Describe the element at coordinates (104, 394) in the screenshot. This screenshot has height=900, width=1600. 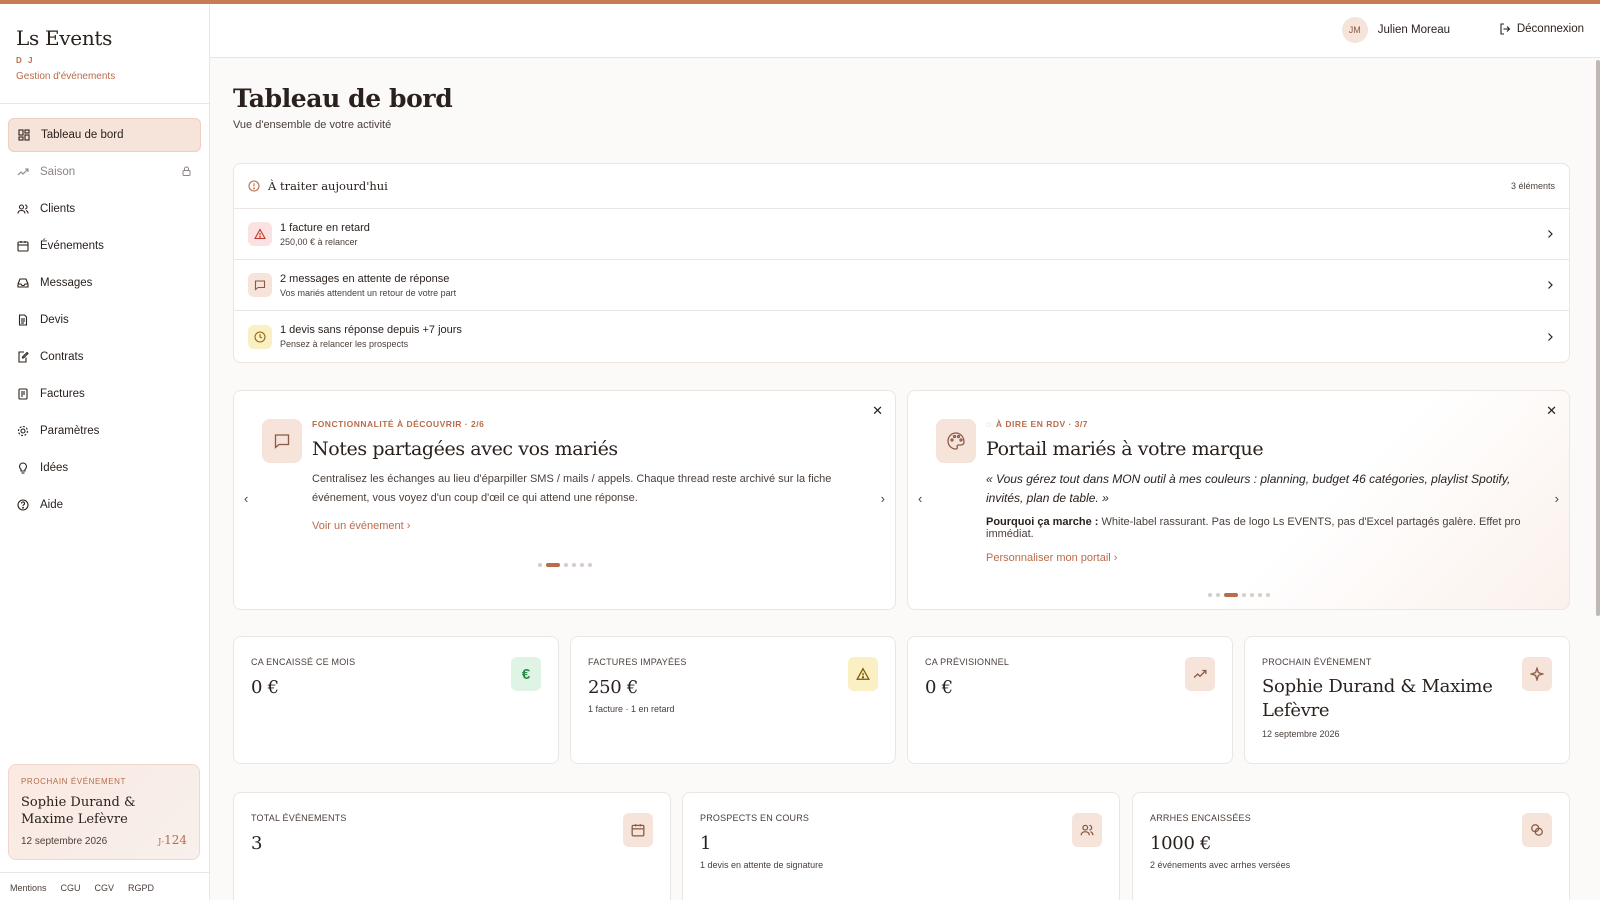
I see `sidebar-item-factures: Factures` at that location.